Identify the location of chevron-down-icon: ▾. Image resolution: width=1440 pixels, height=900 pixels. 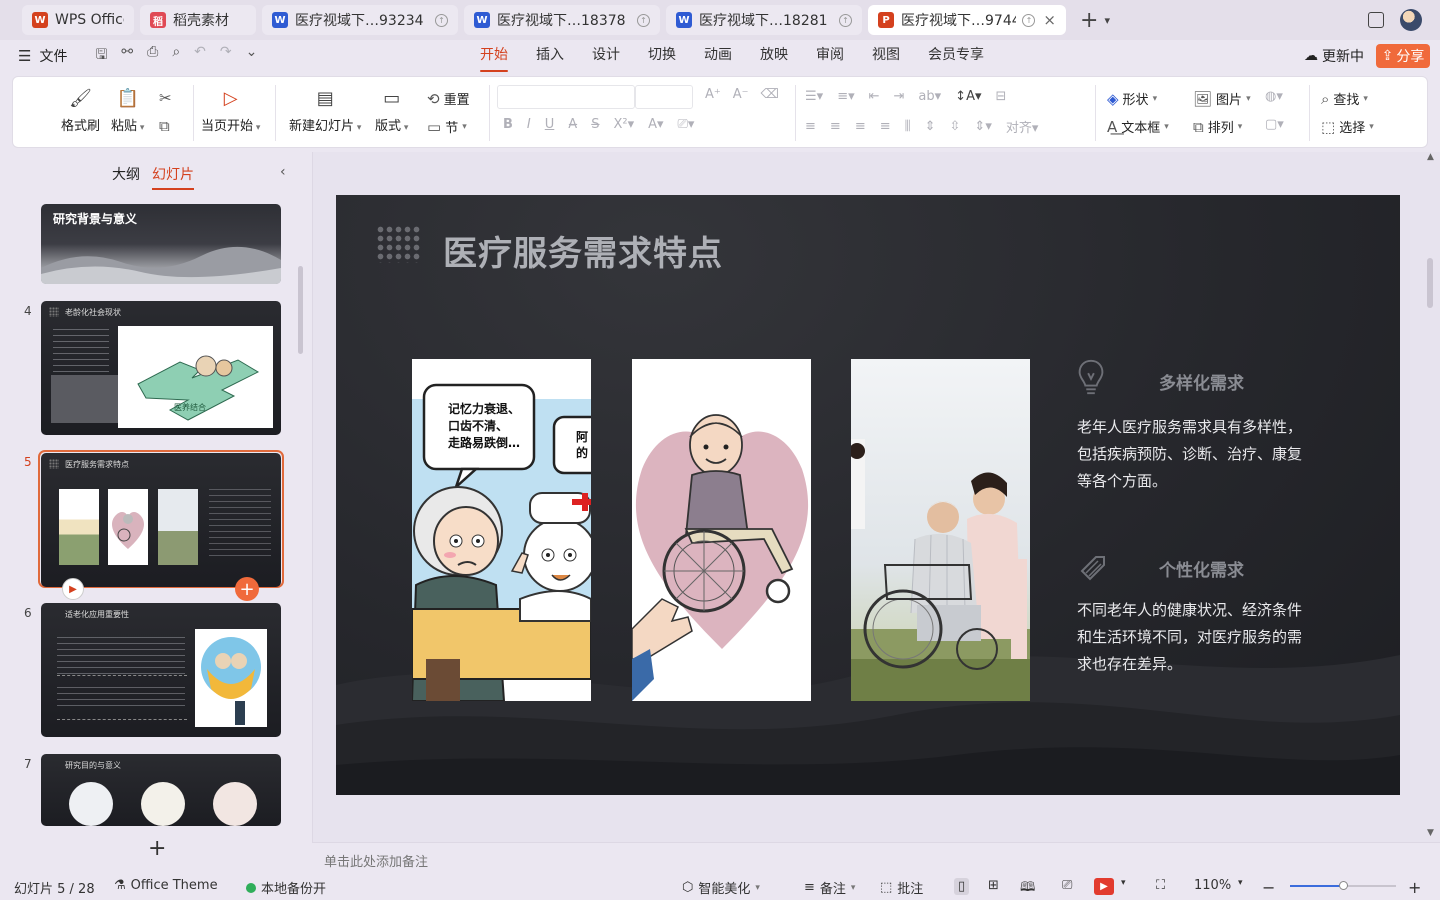
(1107, 20).